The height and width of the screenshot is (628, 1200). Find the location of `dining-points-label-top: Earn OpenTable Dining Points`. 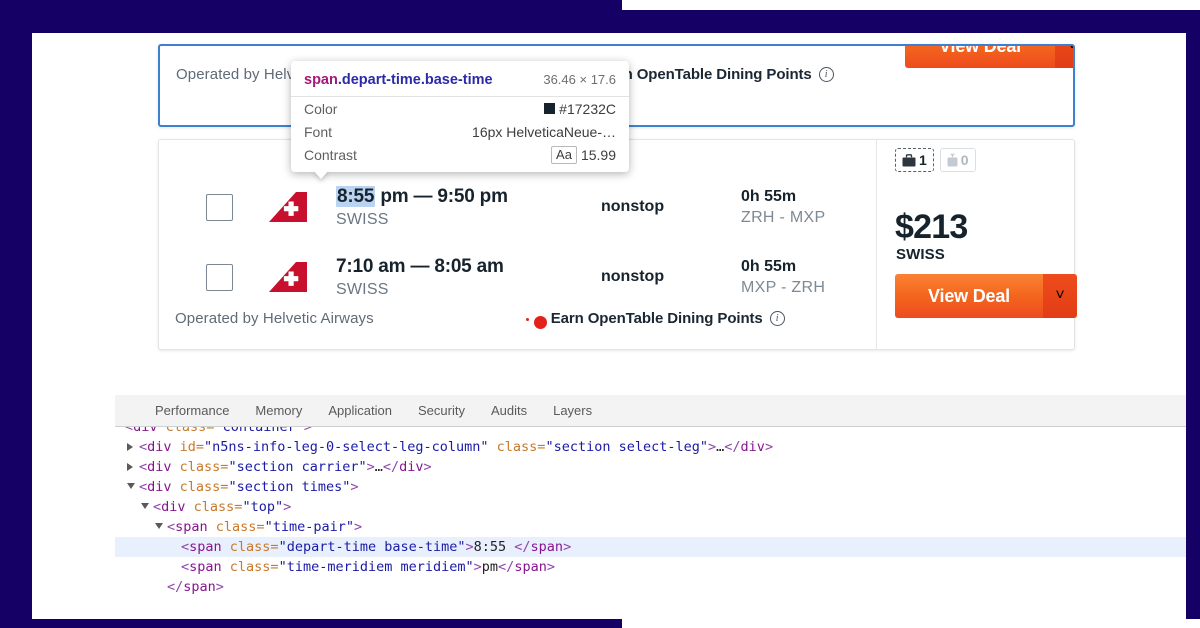

dining-points-label-top: Earn OpenTable Dining Points is located at coordinates (705, 74).